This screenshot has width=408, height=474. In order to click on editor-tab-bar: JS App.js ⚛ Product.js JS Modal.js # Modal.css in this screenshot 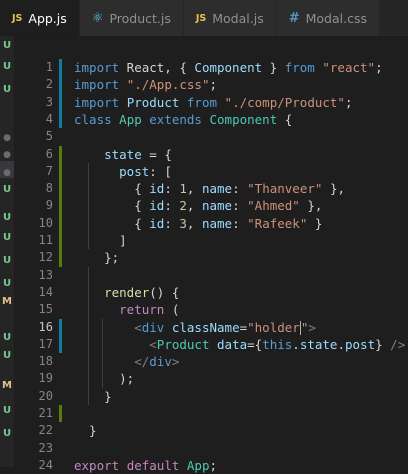, I will do `click(204, 18)`.